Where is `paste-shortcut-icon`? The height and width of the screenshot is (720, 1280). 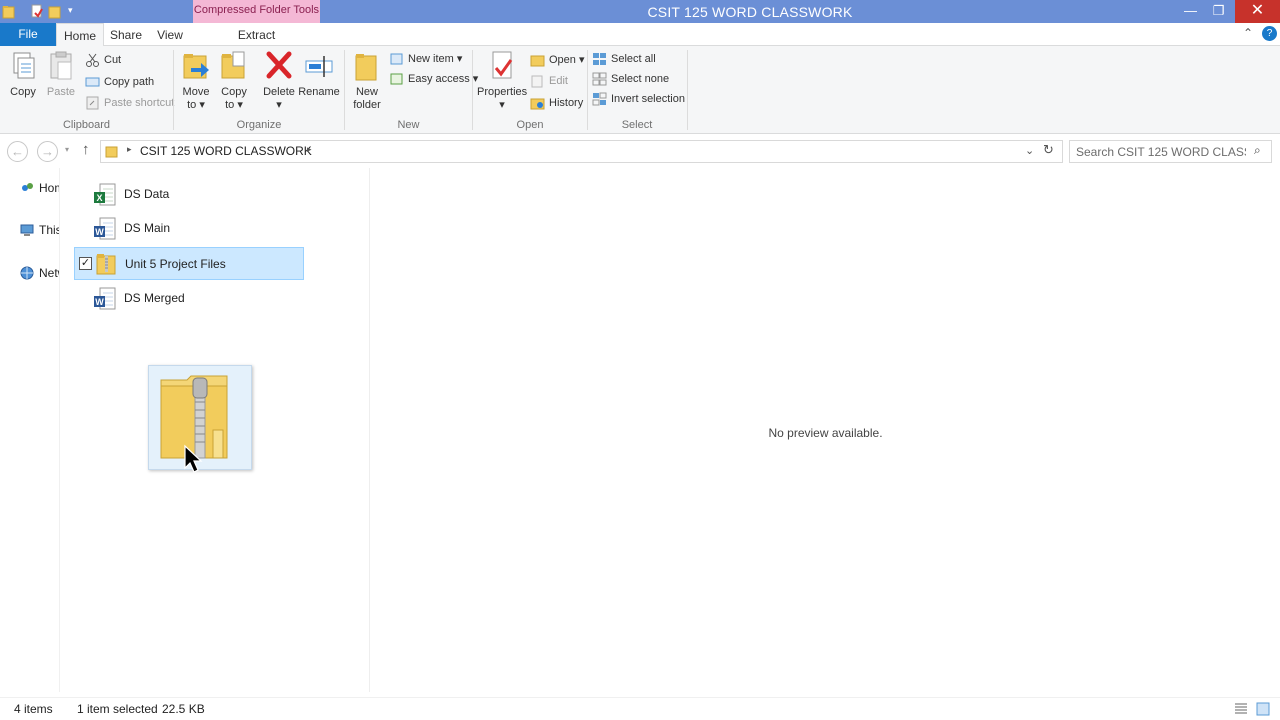
paste-shortcut-icon is located at coordinates (92, 103).